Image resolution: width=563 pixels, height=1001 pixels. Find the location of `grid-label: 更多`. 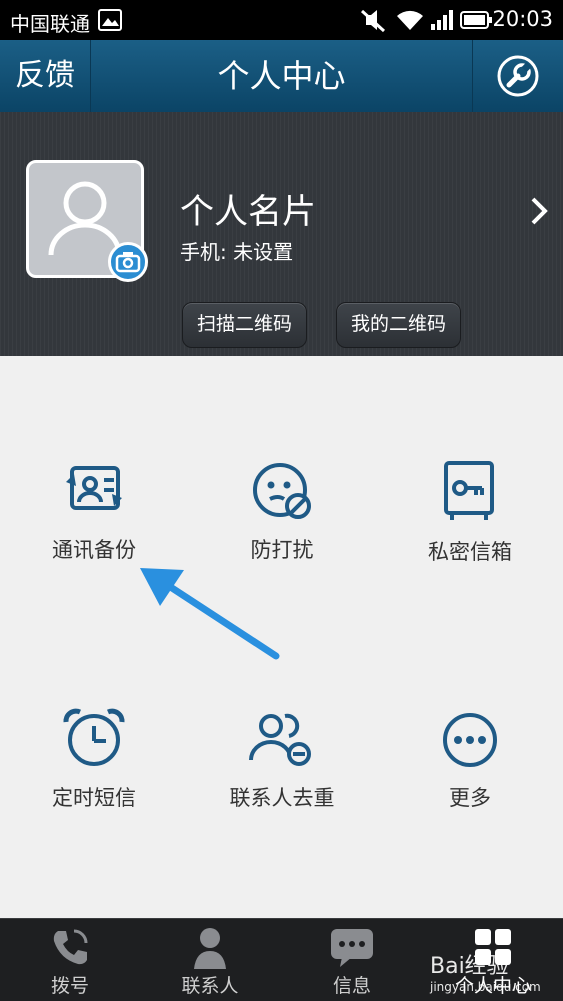

grid-label: 更多 is located at coordinates (470, 798).